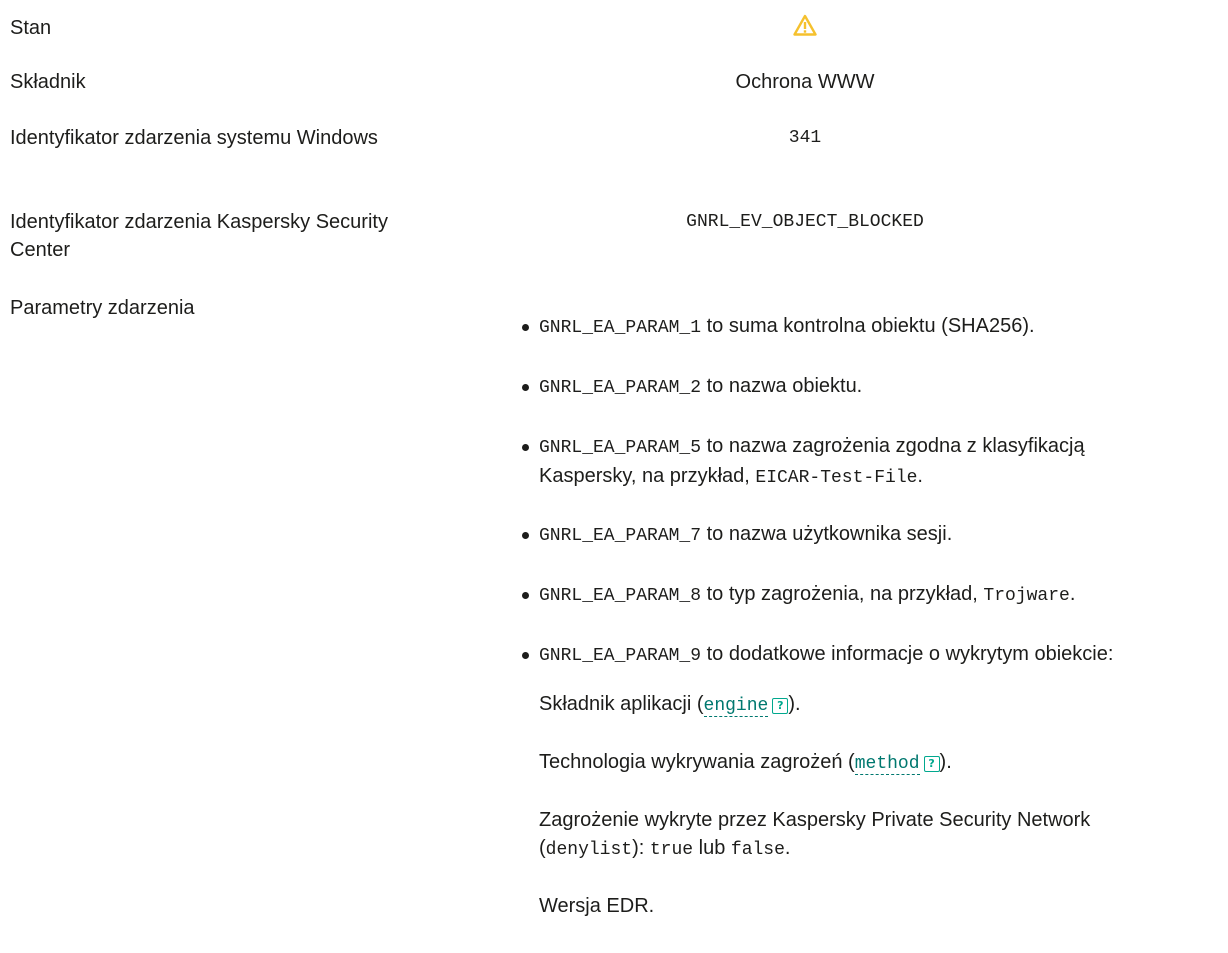 The height and width of the screenshot is (953, 1228). Describe the element at coordinates (805, 25) in the screenshot. I see `warning-triangle-icon` at that location.